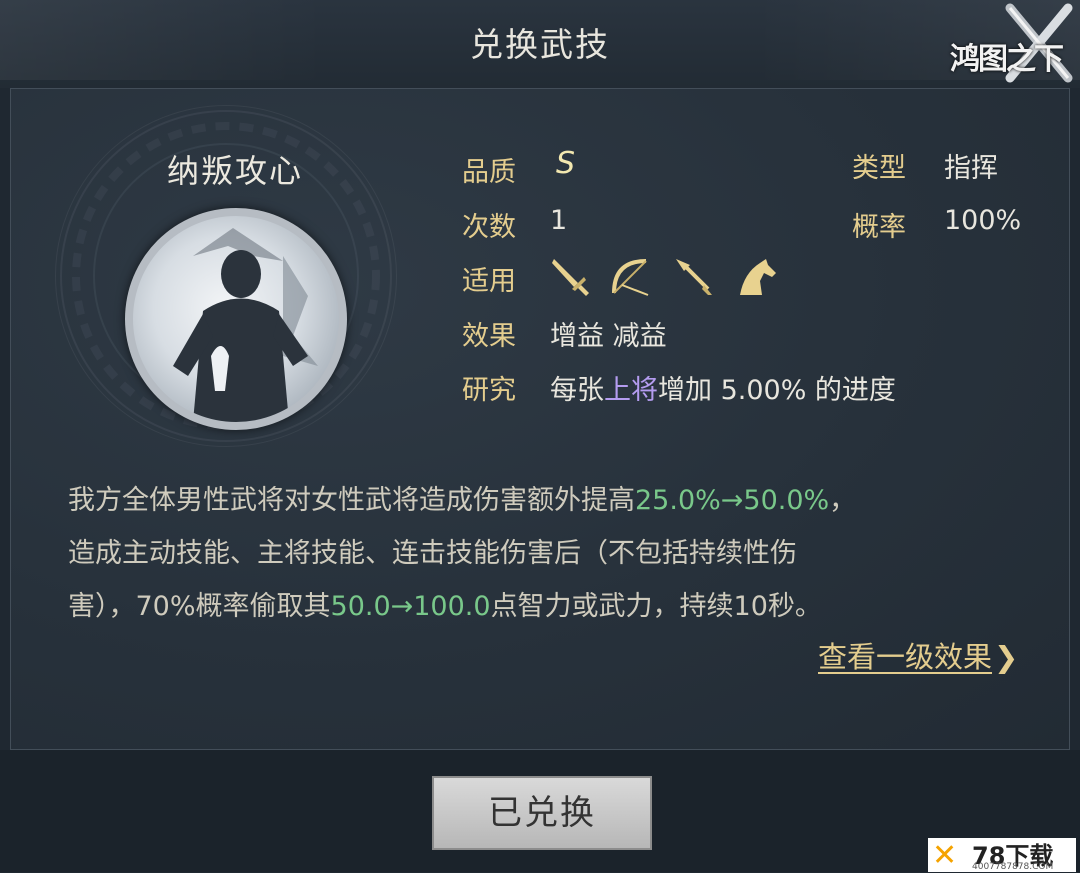  I want to click on skill-portrait, so click(236, 319).